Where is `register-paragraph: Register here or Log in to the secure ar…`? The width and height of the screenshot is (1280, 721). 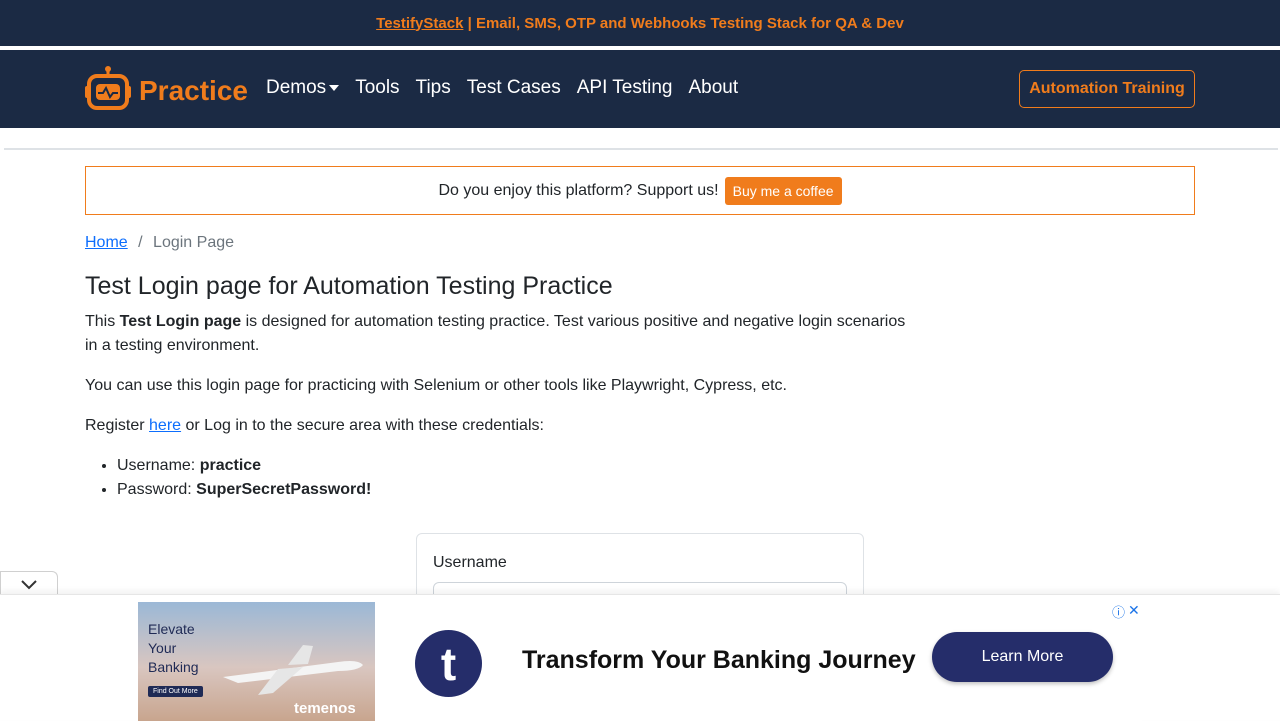 register-paragraph: Register here or Log in to the secure ar… is located at coordinates (500, 426).